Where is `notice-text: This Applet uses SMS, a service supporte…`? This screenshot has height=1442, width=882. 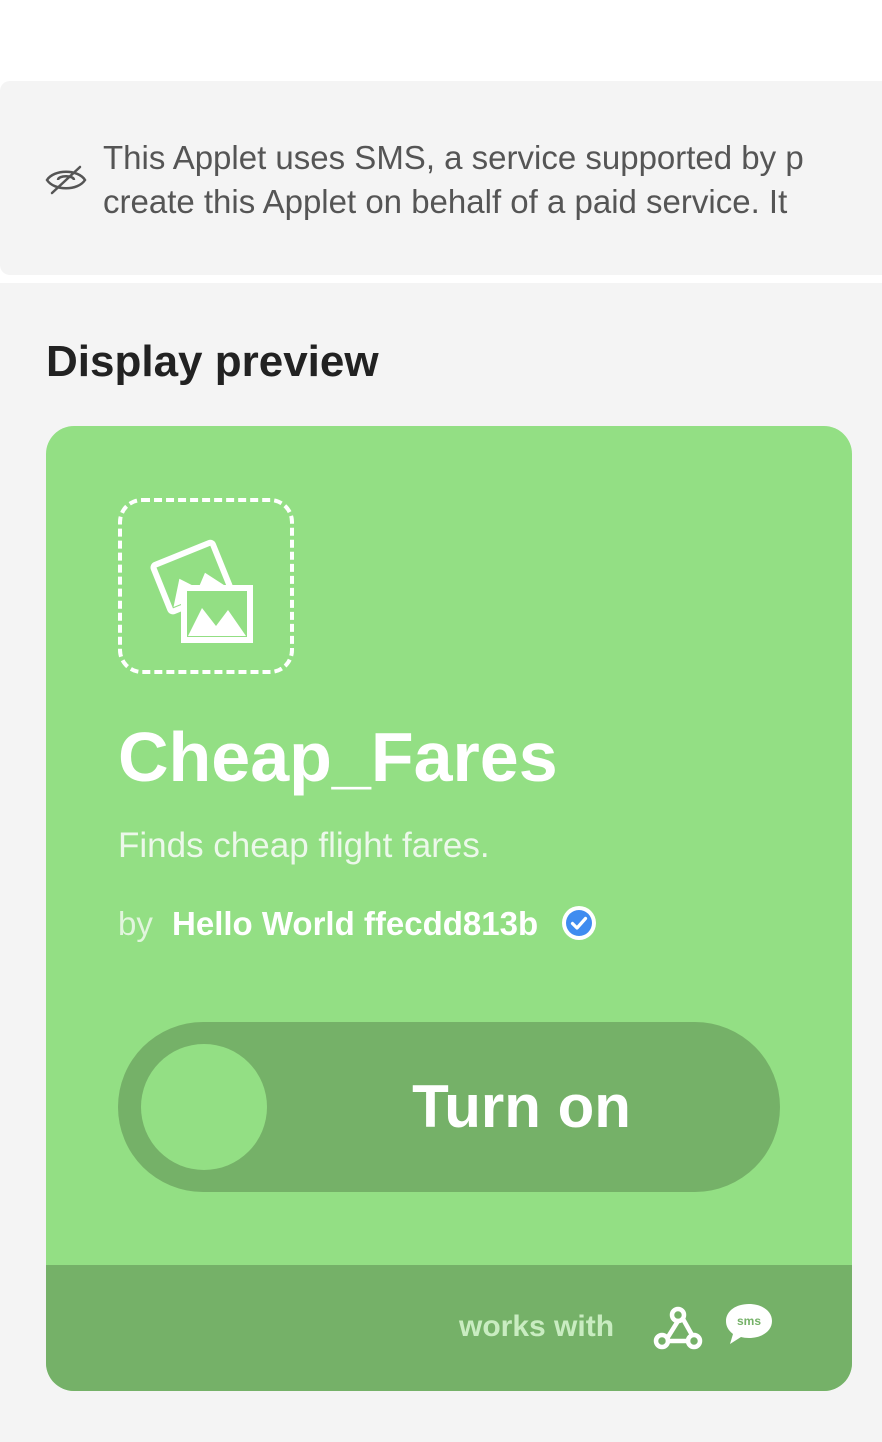
notice-text: This Applet uses SMS, a service supporte… is located at coordinates (492, 180).